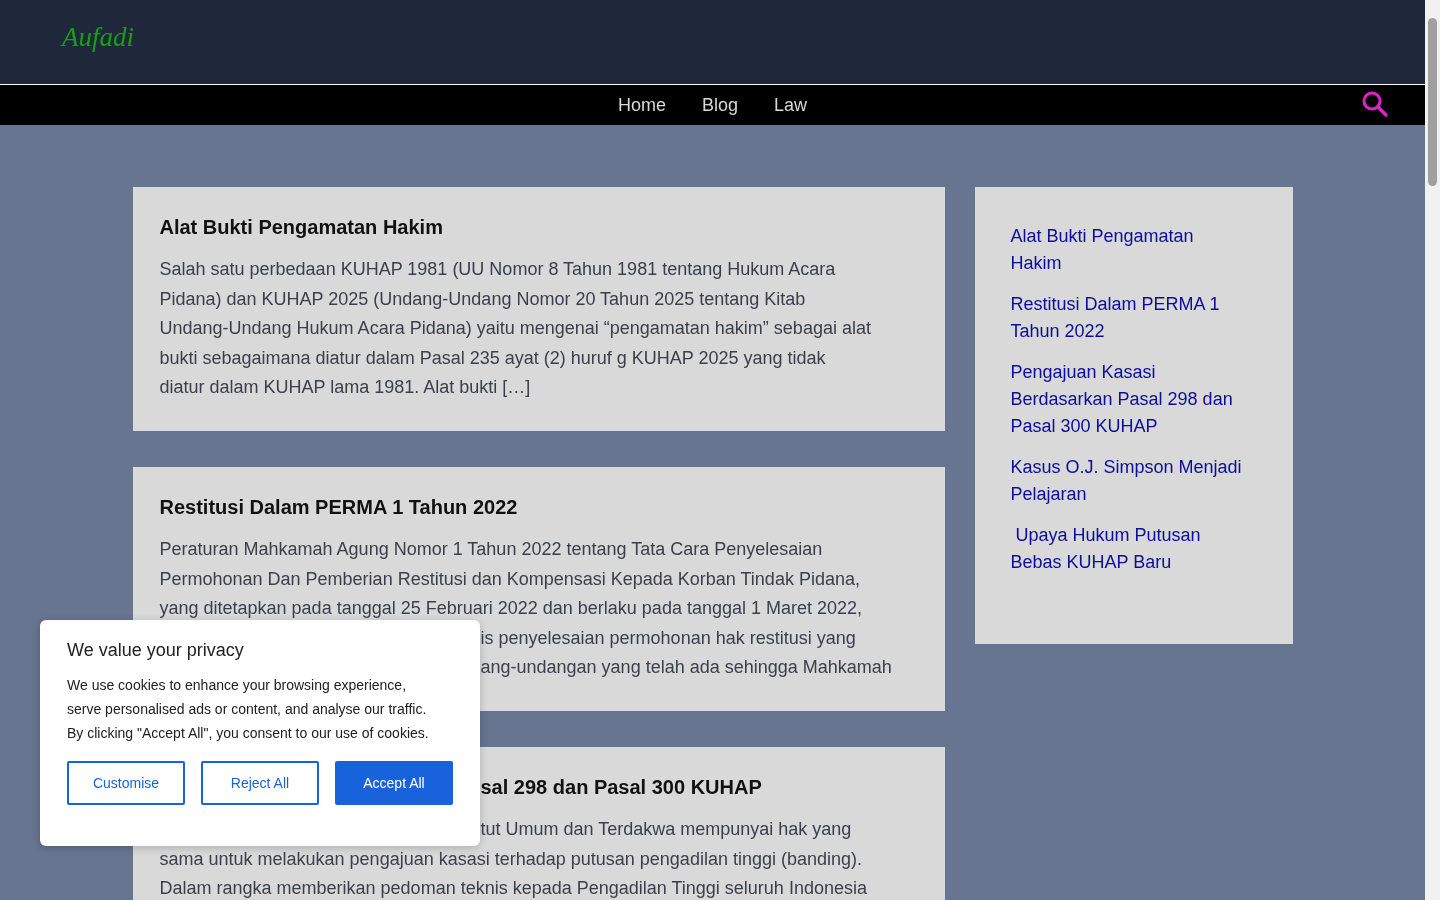 The height and width of the screenshot is (900, 1440). Describe the element at coordinates (509, 578) in the screenshot. I see `excerpt-text: Permohonan Dan Pemberian Restitusi dan Kompensasi Kepada Korban Tindak Pidana,` at that location.